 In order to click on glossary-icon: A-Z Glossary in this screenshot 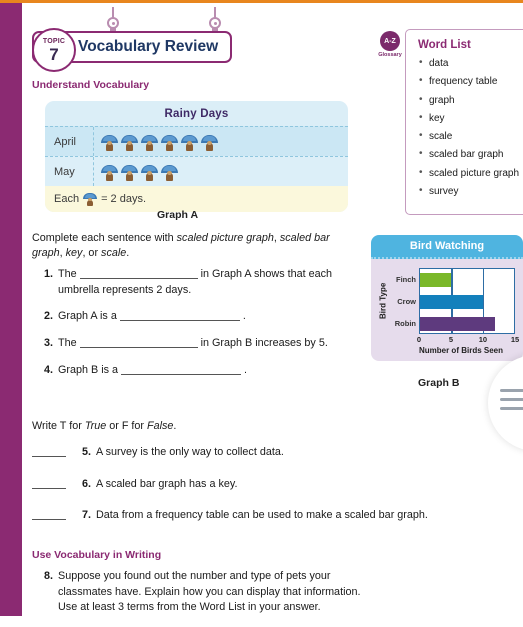, I will do `click(390, 44)`.